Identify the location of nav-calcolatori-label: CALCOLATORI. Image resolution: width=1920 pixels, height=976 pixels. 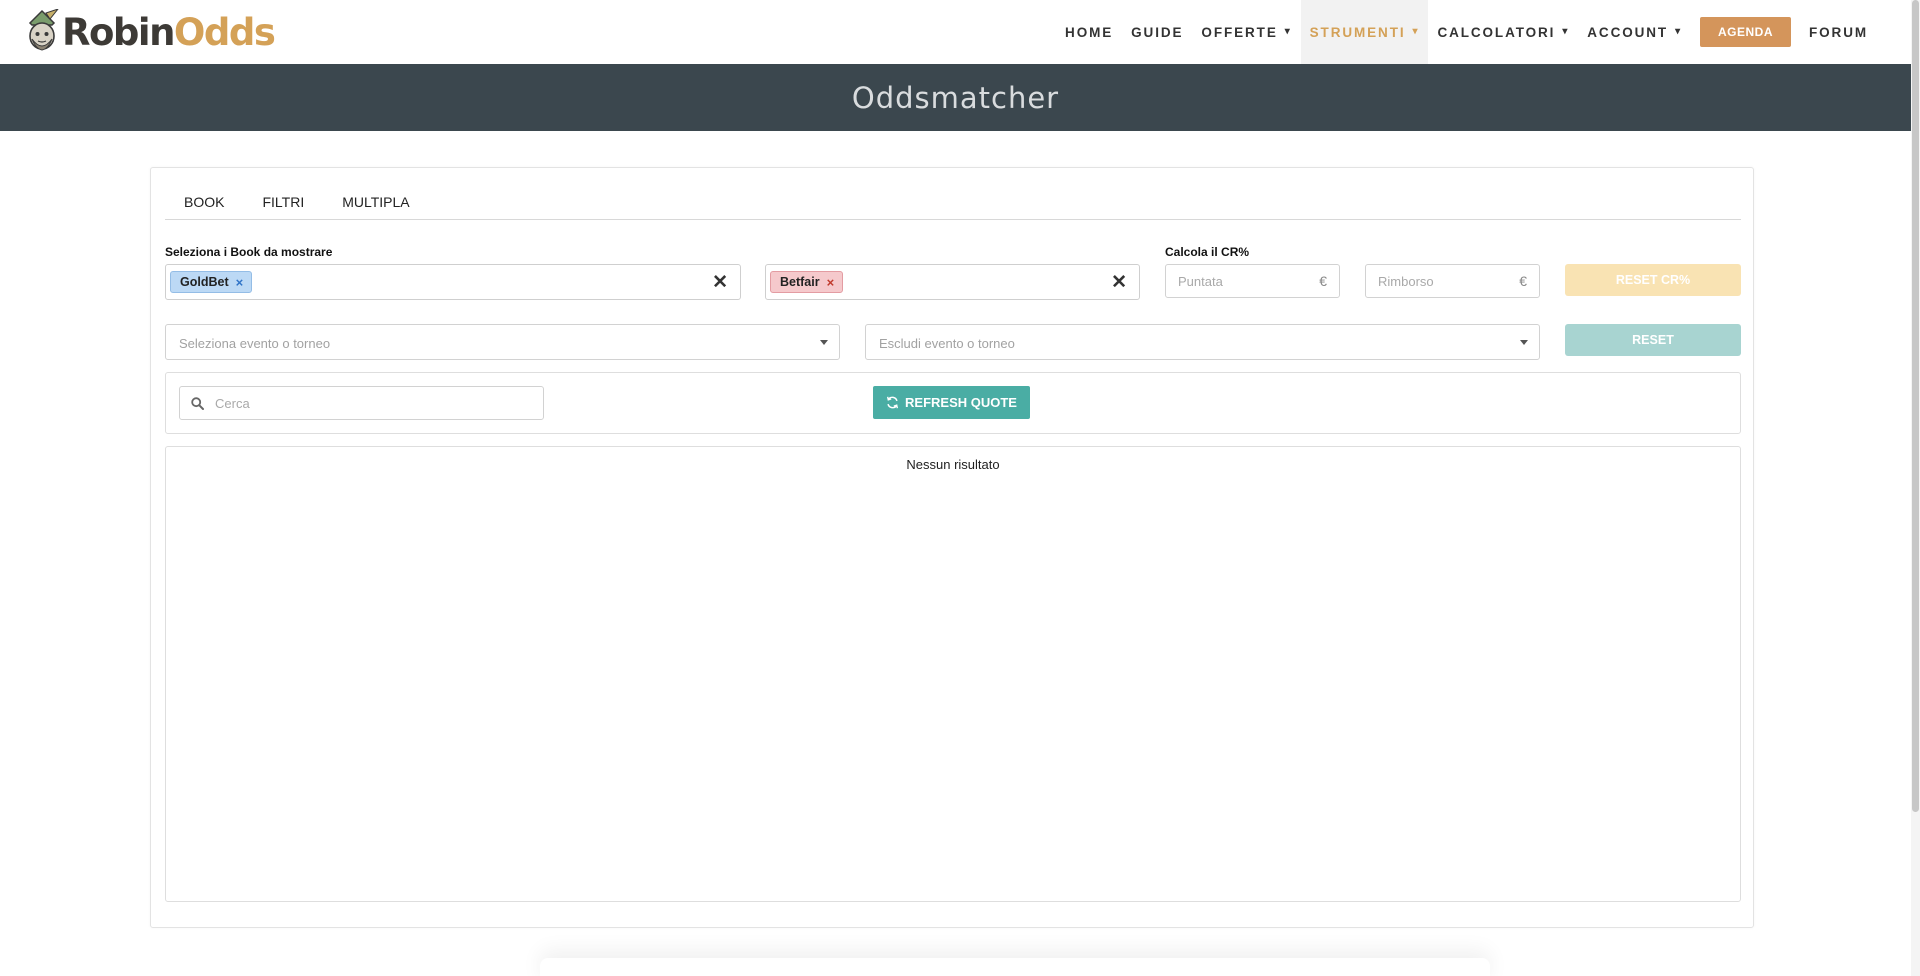
(1496, 32).